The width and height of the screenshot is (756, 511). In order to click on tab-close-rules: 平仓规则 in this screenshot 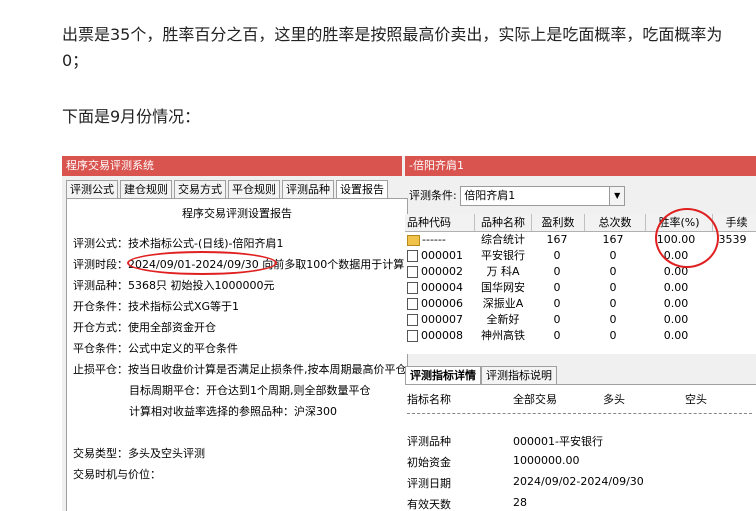, I will do `click(254, 189)`.